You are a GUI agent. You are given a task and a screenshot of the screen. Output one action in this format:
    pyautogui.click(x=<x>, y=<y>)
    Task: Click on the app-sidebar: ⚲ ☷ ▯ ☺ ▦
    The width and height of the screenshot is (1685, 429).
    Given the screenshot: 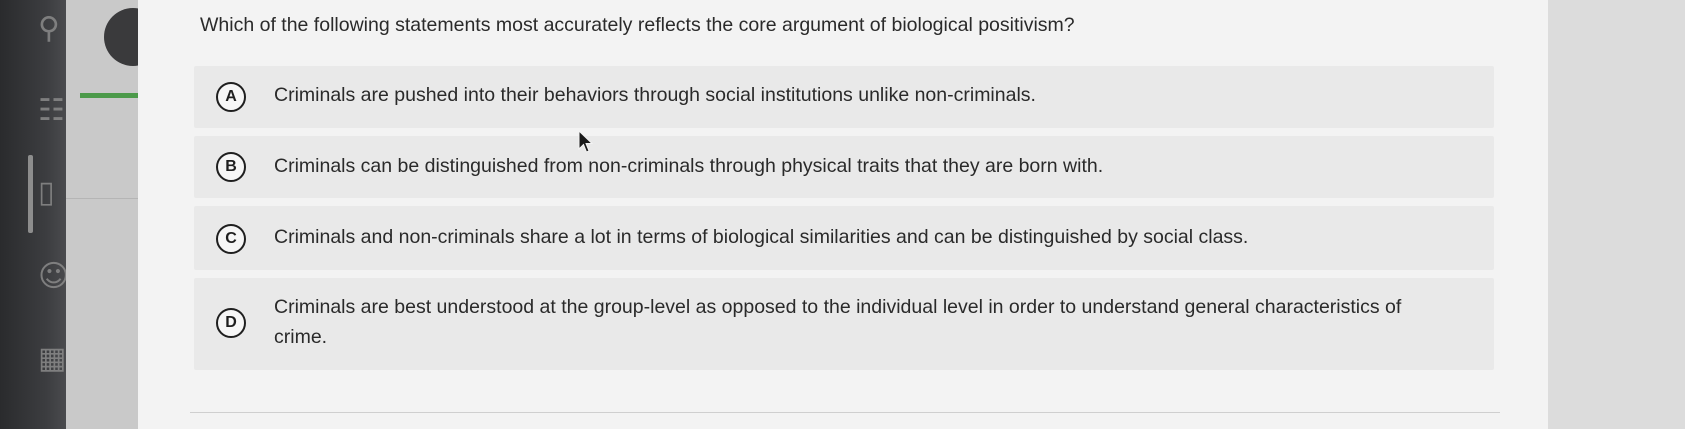 What is the action you would take?
    pyautogui.click(x=34, y=214)
    